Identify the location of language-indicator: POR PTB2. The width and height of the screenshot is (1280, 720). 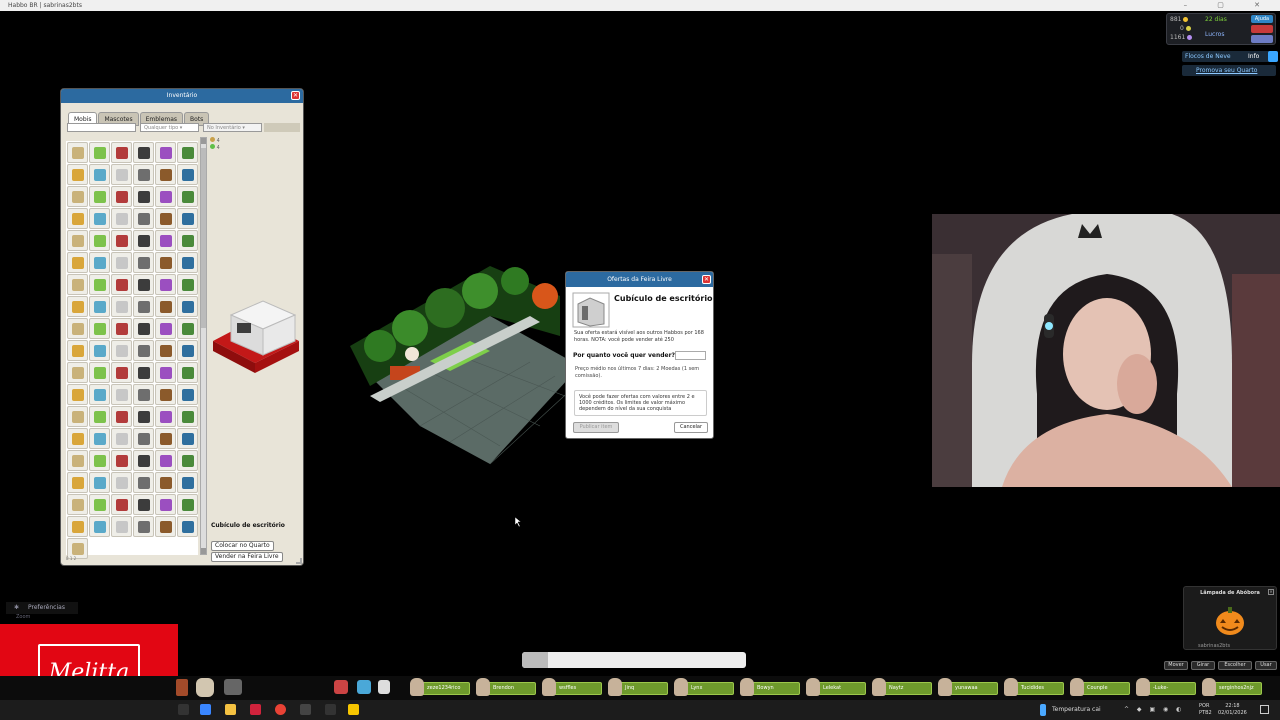
(1205, 710).